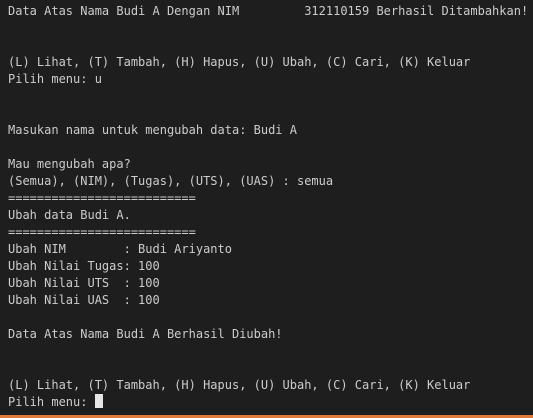 The width and height of the screenshot is (533, 418). Describe the element at coordinates (84, 283) in the screenshot. I see `terminal-line: Ubah Nilai UTS : 100` at that location.